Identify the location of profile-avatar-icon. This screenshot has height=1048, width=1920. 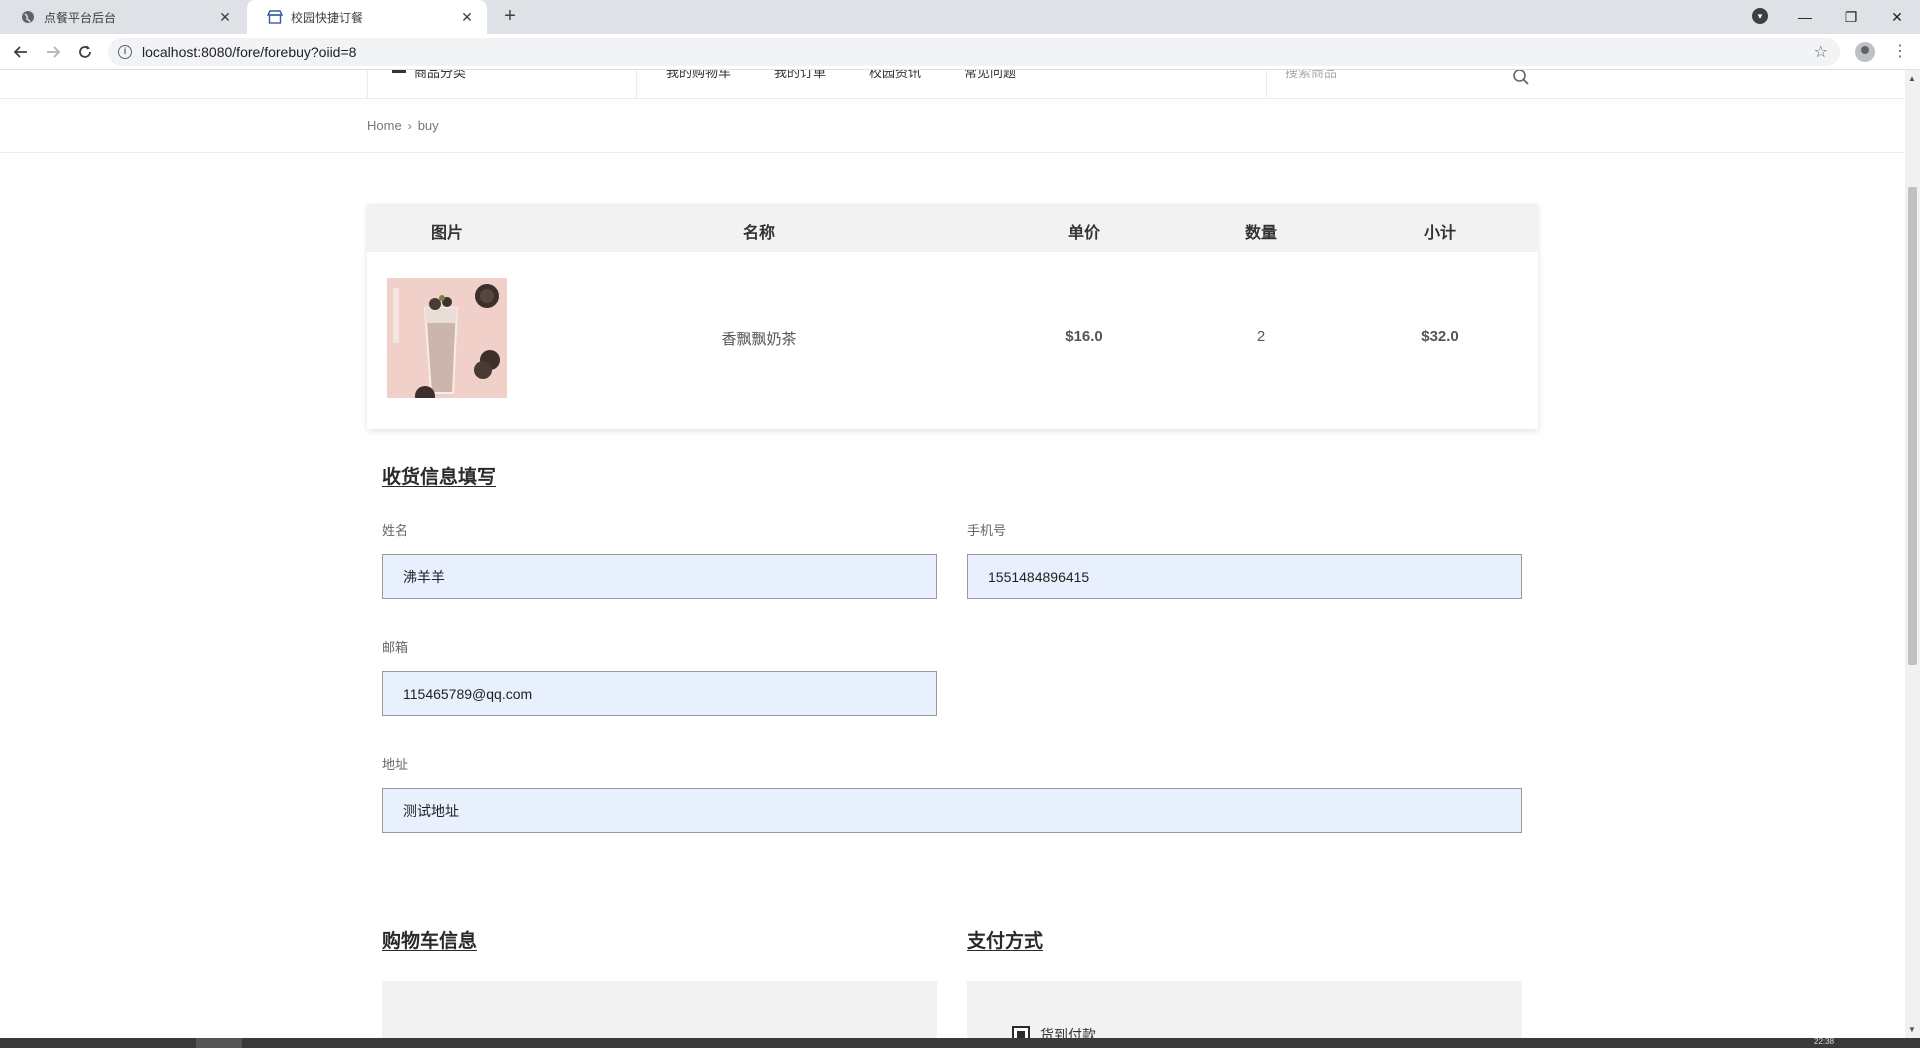
(1865, 52).